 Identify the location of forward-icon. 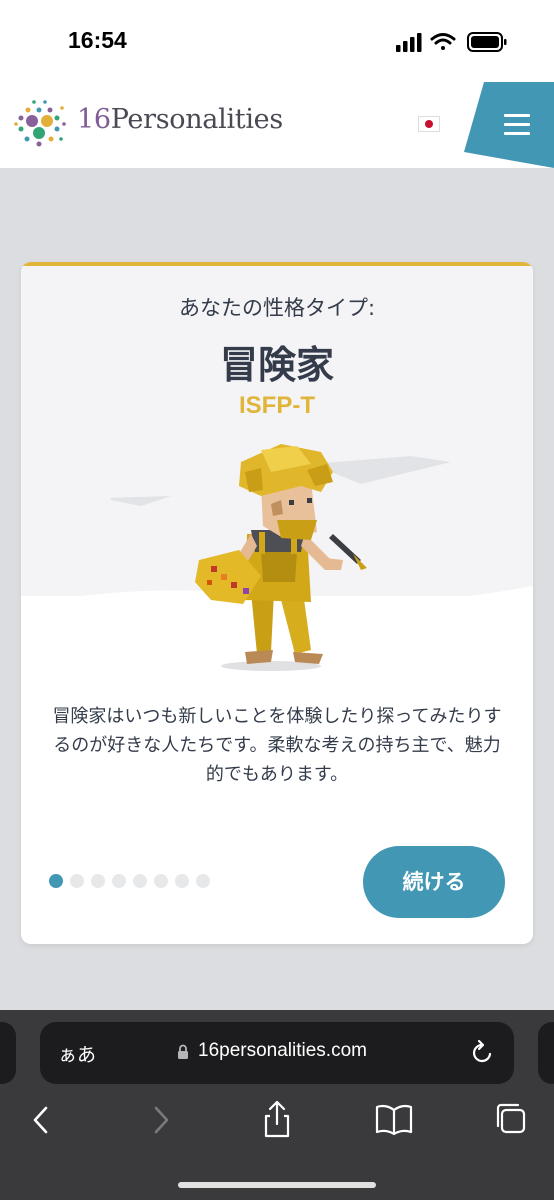
(160, 1120).